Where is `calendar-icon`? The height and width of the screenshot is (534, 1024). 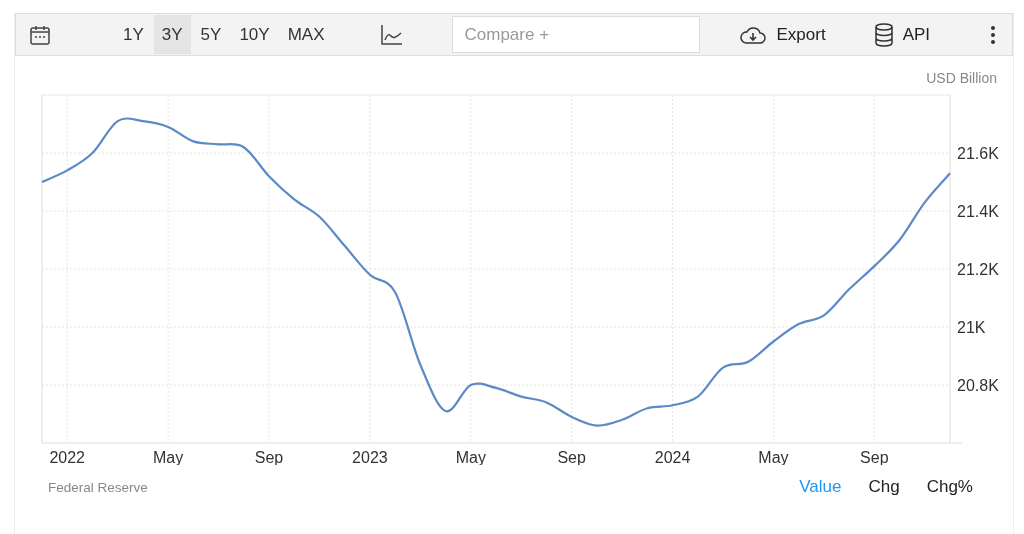
calendar-icon is located at coordinates (40, 34).